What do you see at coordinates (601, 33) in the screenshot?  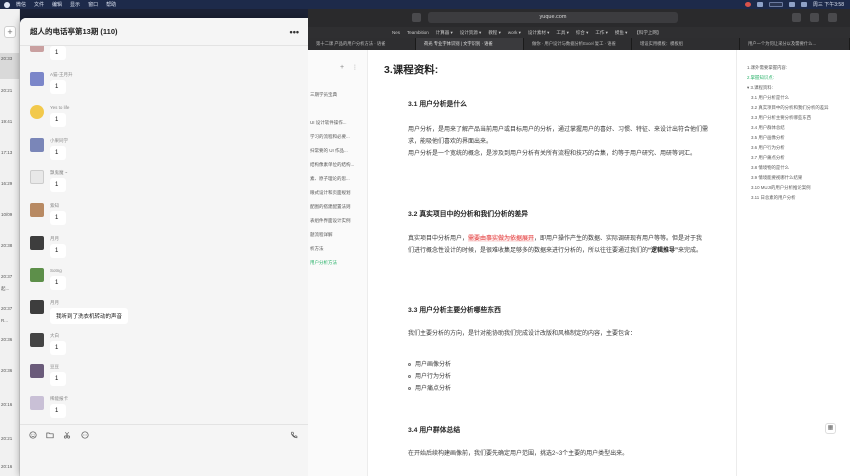 I see `bookmark-item: 工作 ▾` at bounding box center [601, 33].